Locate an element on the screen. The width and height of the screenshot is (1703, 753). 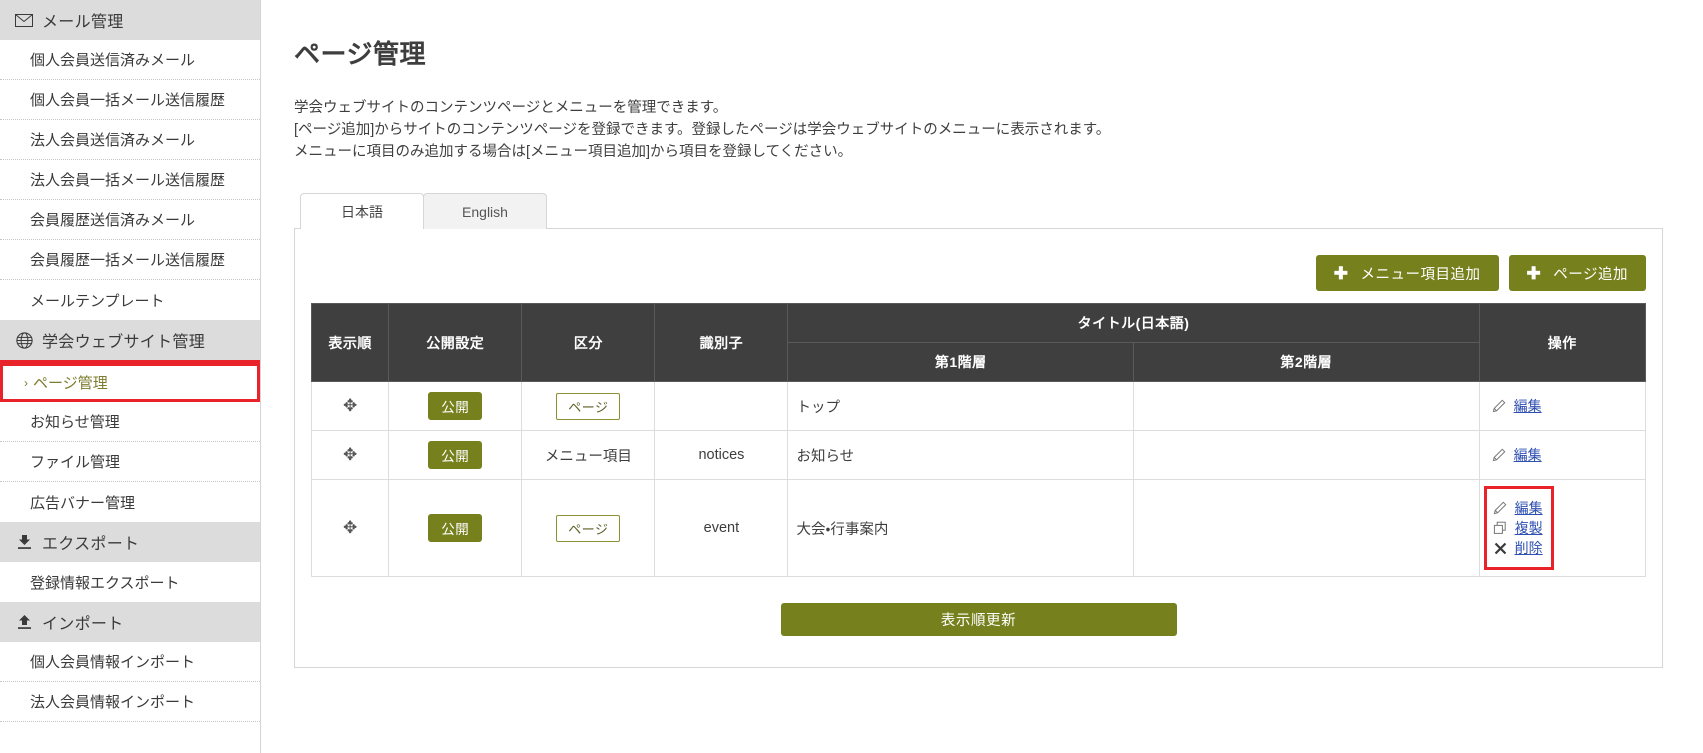
pages-table-head: 表示順 公開設定 区分 識別子 タイトル(日本語) 操作 第1階層 第2階層 is located at coordinates (978, 342).